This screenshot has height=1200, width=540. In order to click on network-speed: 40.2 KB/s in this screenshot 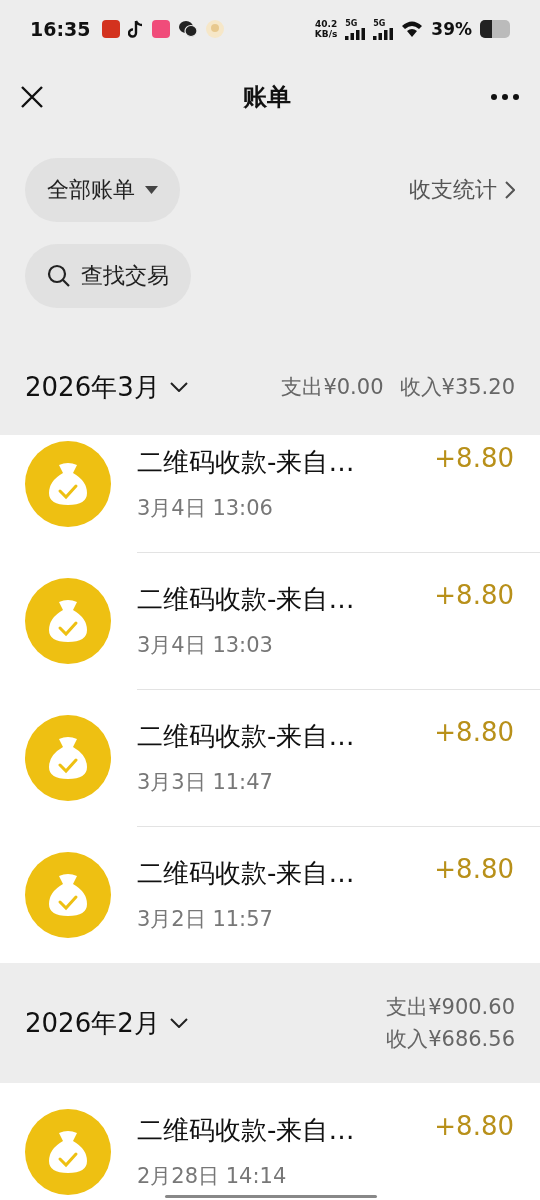, I will do `click(326, 29)`.